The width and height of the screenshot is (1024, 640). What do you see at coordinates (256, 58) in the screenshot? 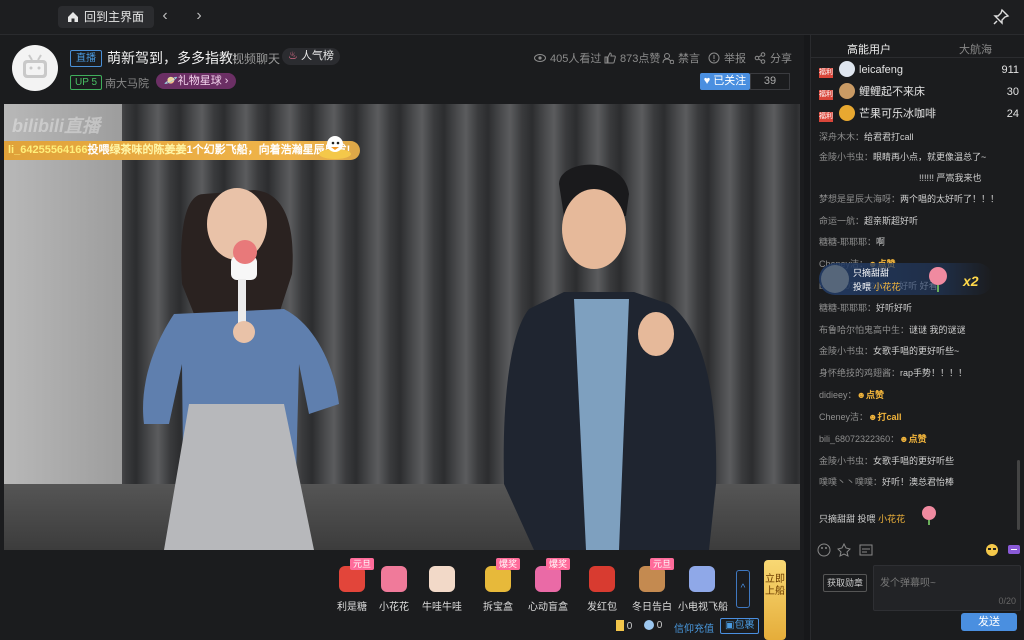
I see `room-category: 视频聊天` at bounding box center [256, 58].